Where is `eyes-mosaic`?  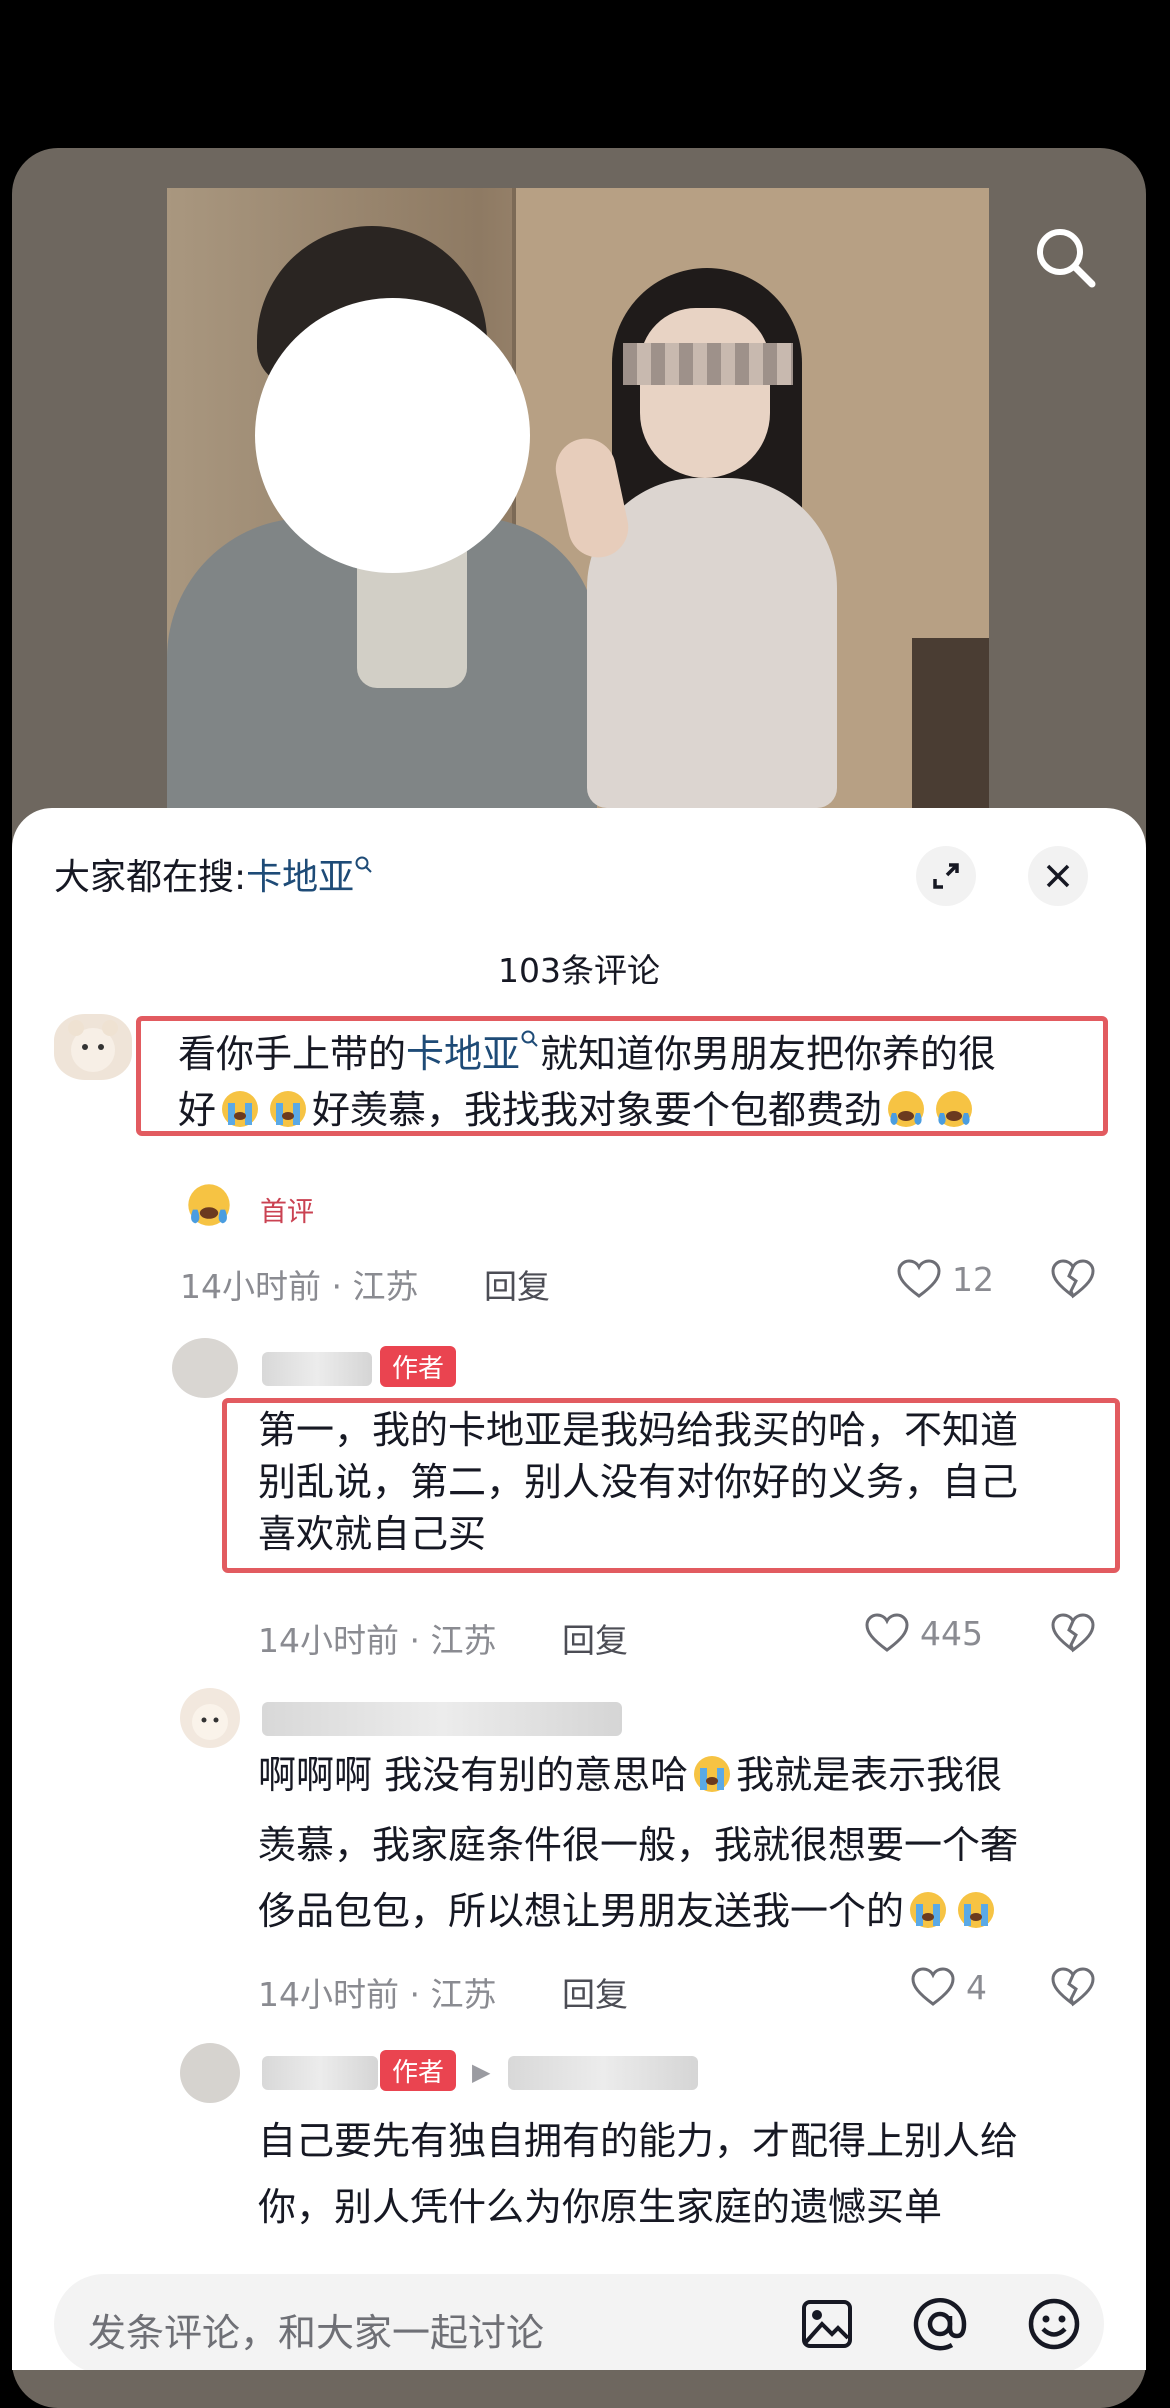
eyes-mosaic is located at coordinates (708, 364).